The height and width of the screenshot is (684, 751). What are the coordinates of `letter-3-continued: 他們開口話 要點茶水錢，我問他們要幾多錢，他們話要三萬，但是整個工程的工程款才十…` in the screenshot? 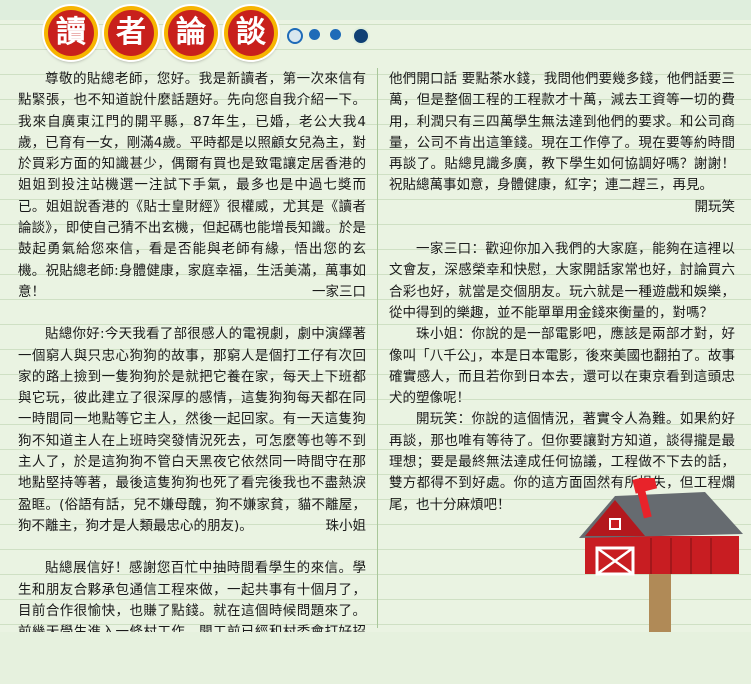 It's located at (562, 132).